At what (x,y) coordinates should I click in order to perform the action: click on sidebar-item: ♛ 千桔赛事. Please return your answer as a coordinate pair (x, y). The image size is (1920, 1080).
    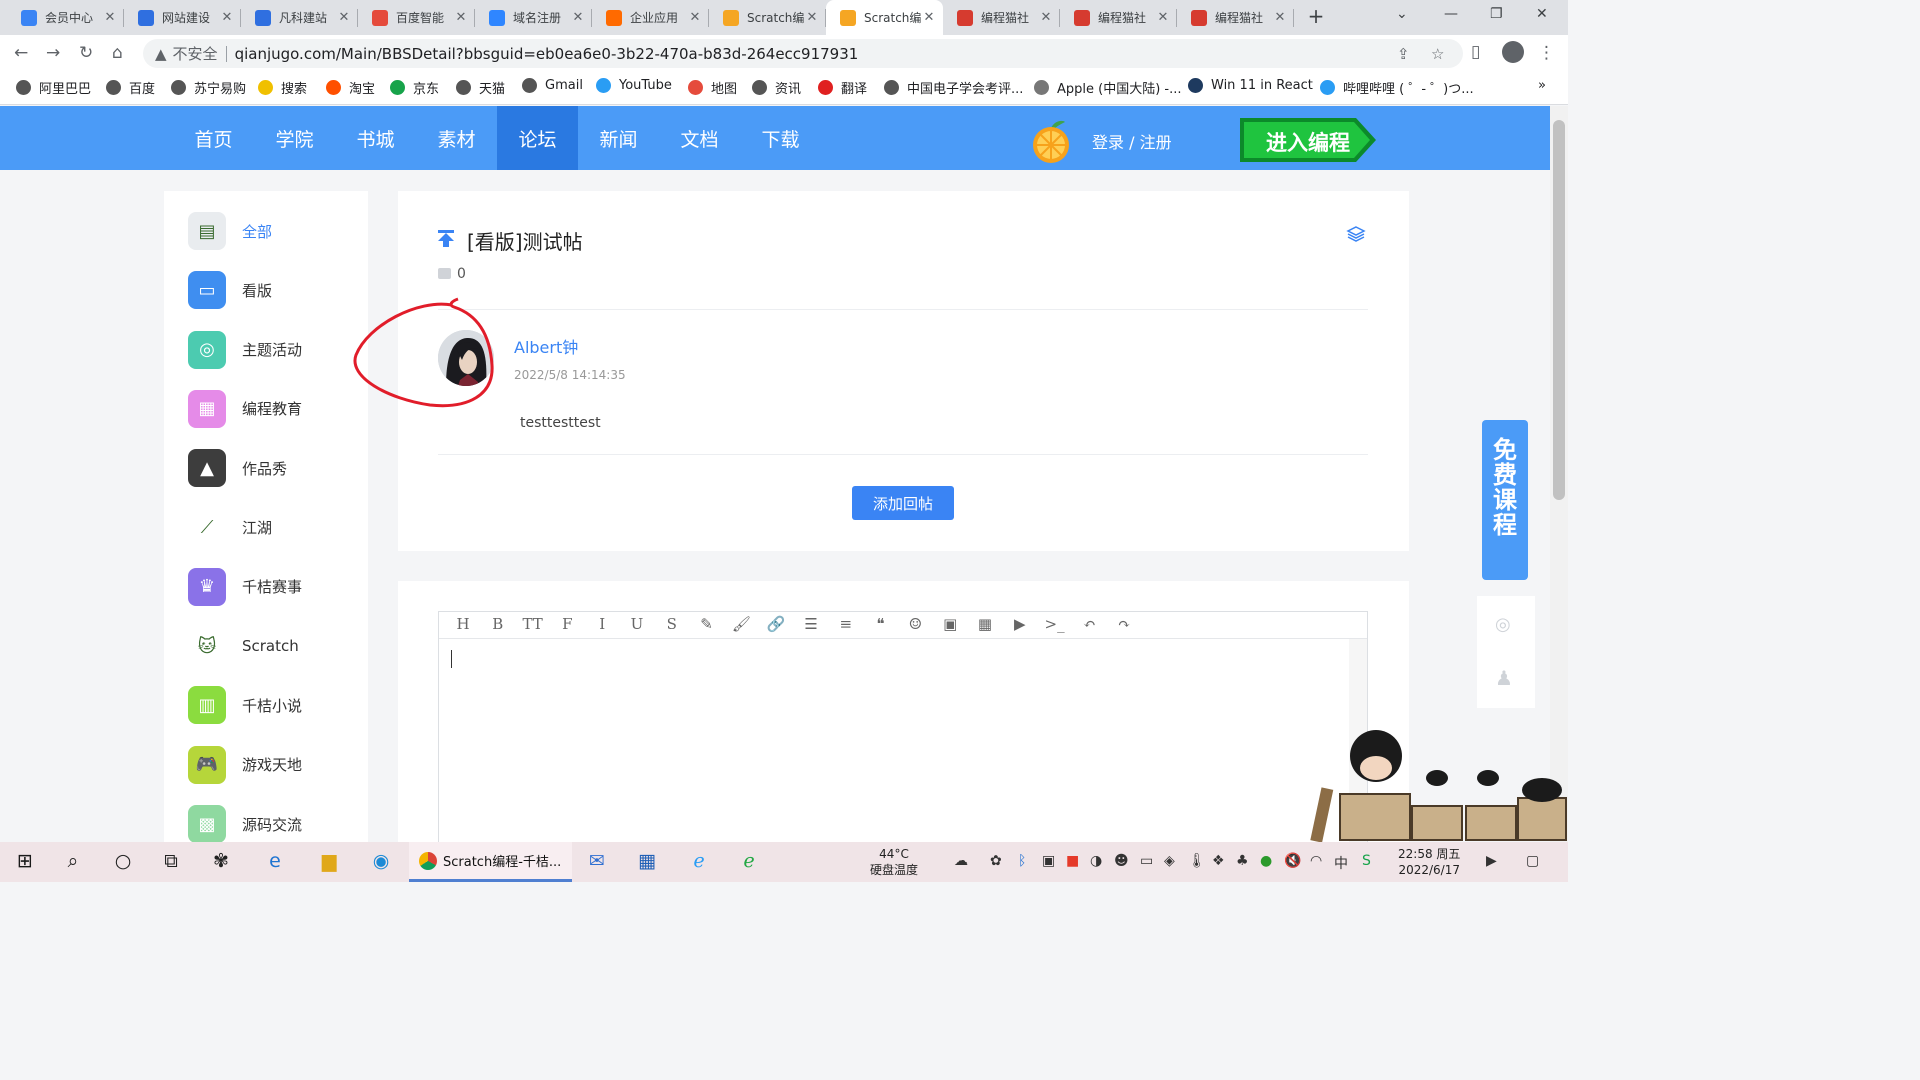
    Looking at the image, I should click on (273, 587).